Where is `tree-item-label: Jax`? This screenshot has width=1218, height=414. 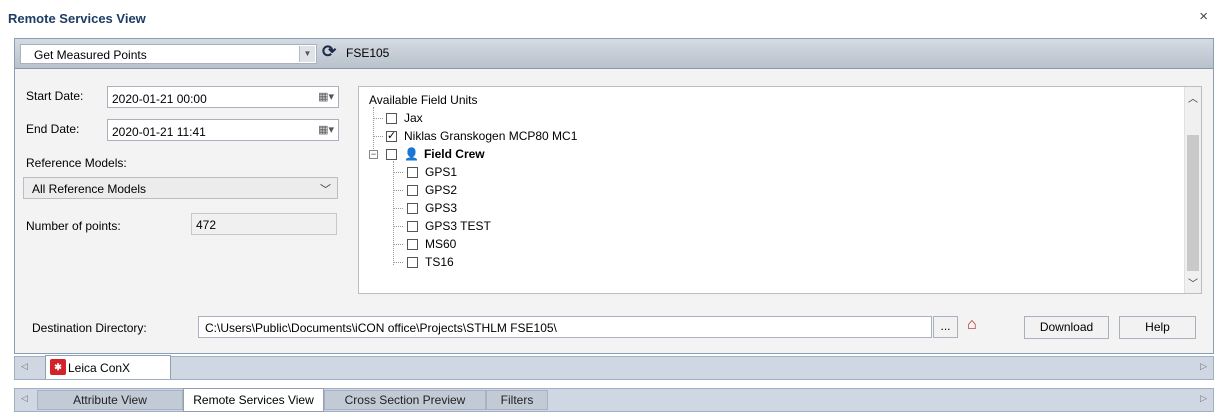
tree-item-label: Jax is located at coordinates (413, 118).